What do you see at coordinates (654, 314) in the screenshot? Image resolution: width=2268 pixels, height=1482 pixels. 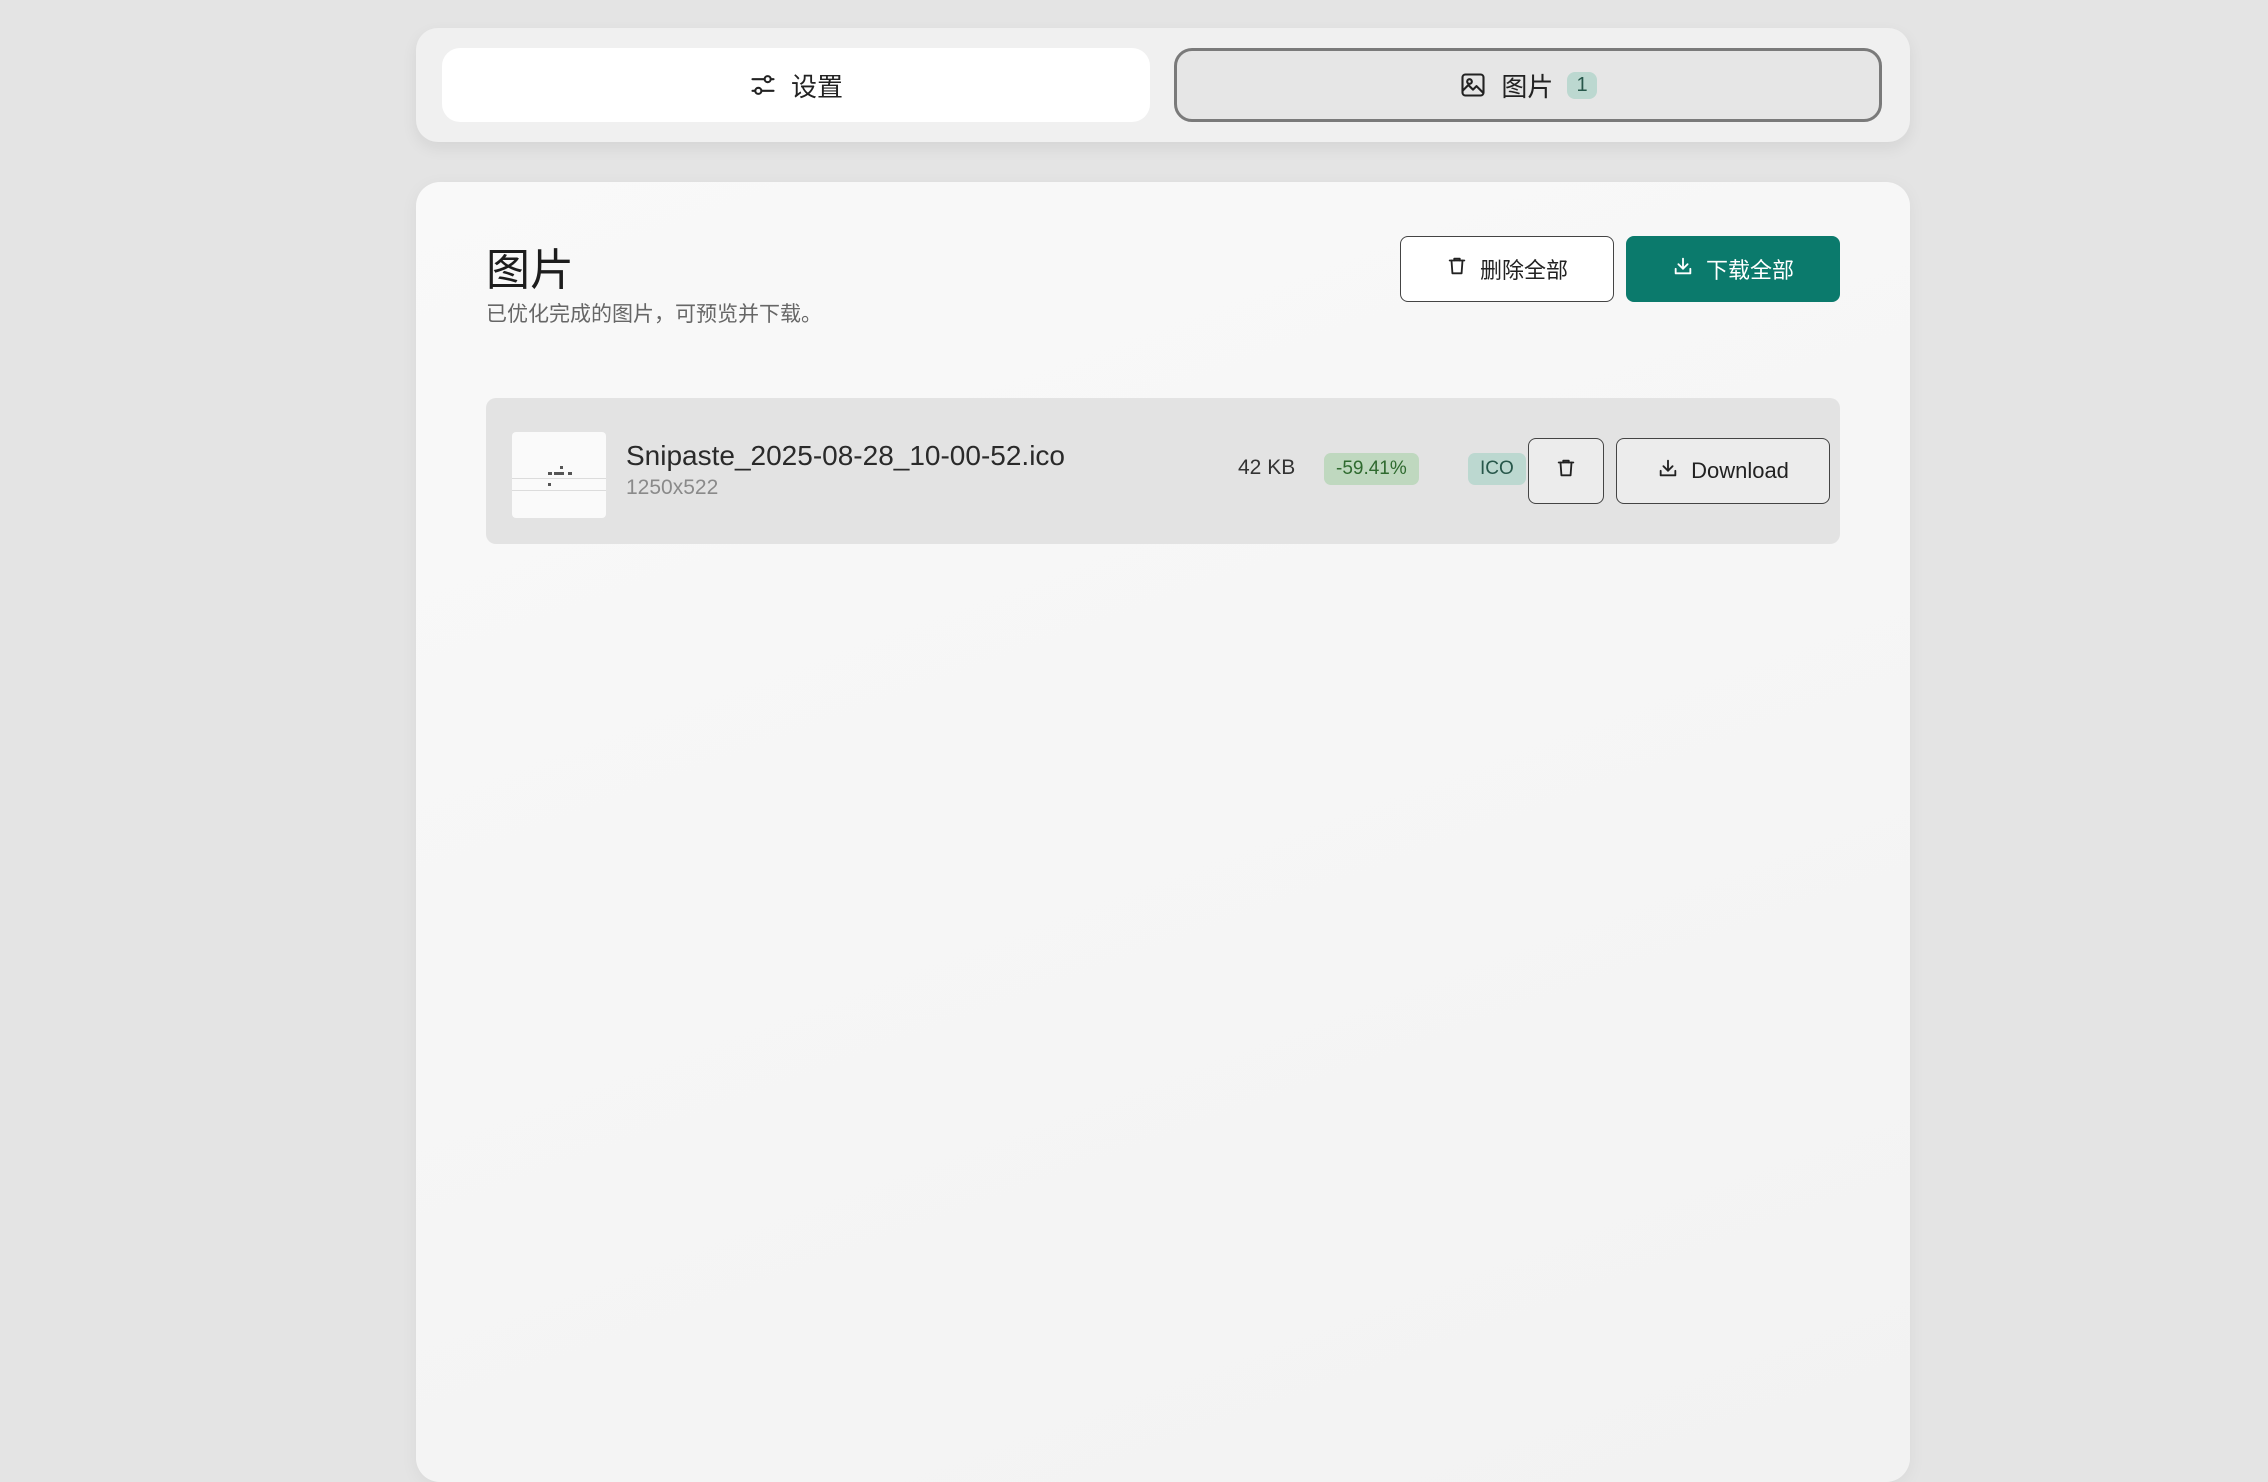 I see `page-subtitle: 已优化完成的图片，可预览并下载。` at bounding box center [654, 314].